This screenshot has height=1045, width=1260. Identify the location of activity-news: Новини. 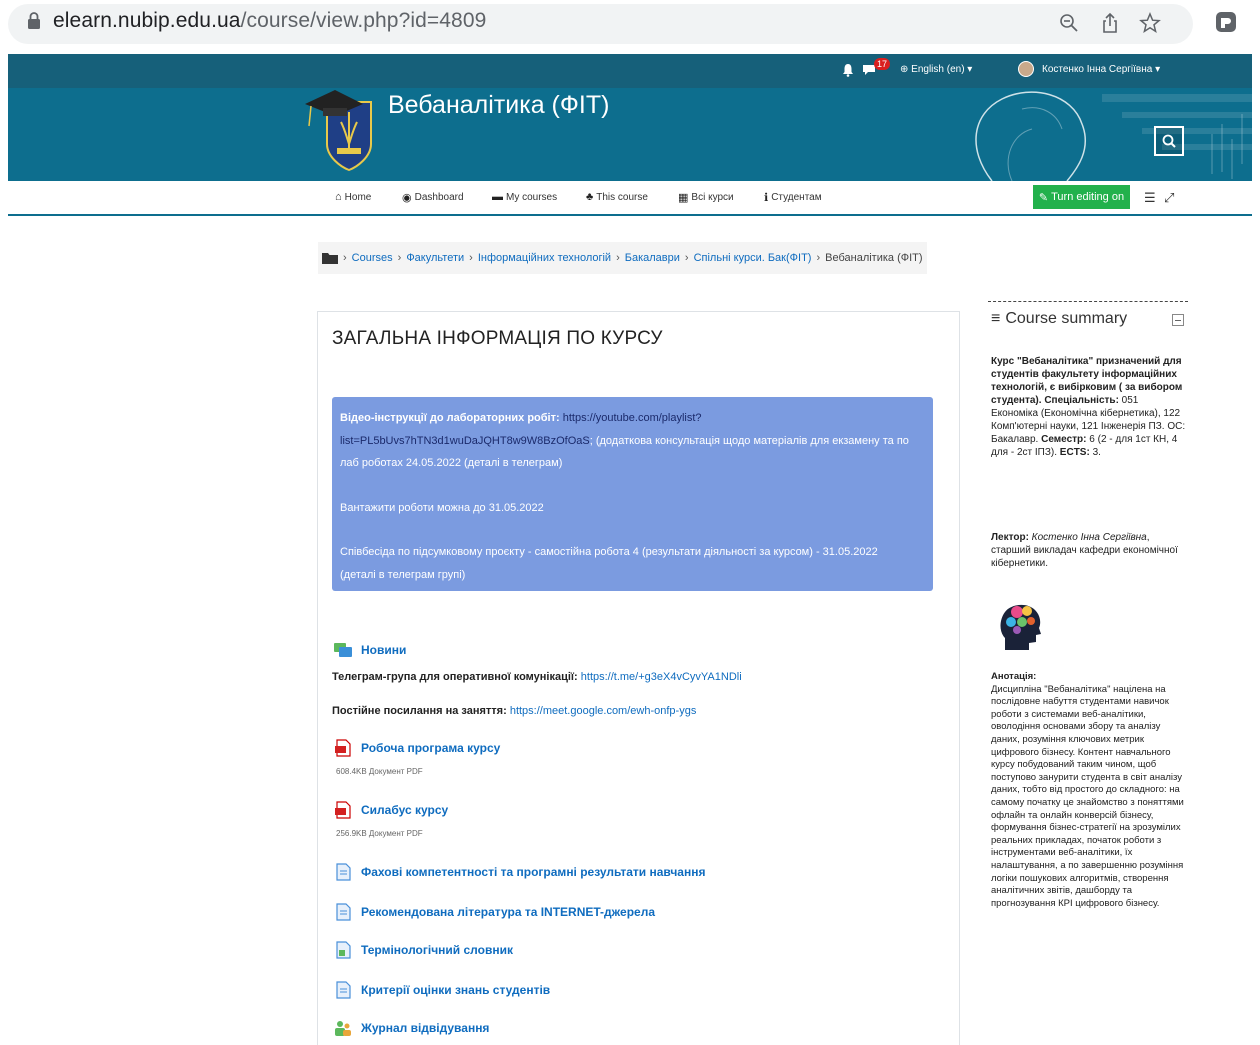
(369, 650).